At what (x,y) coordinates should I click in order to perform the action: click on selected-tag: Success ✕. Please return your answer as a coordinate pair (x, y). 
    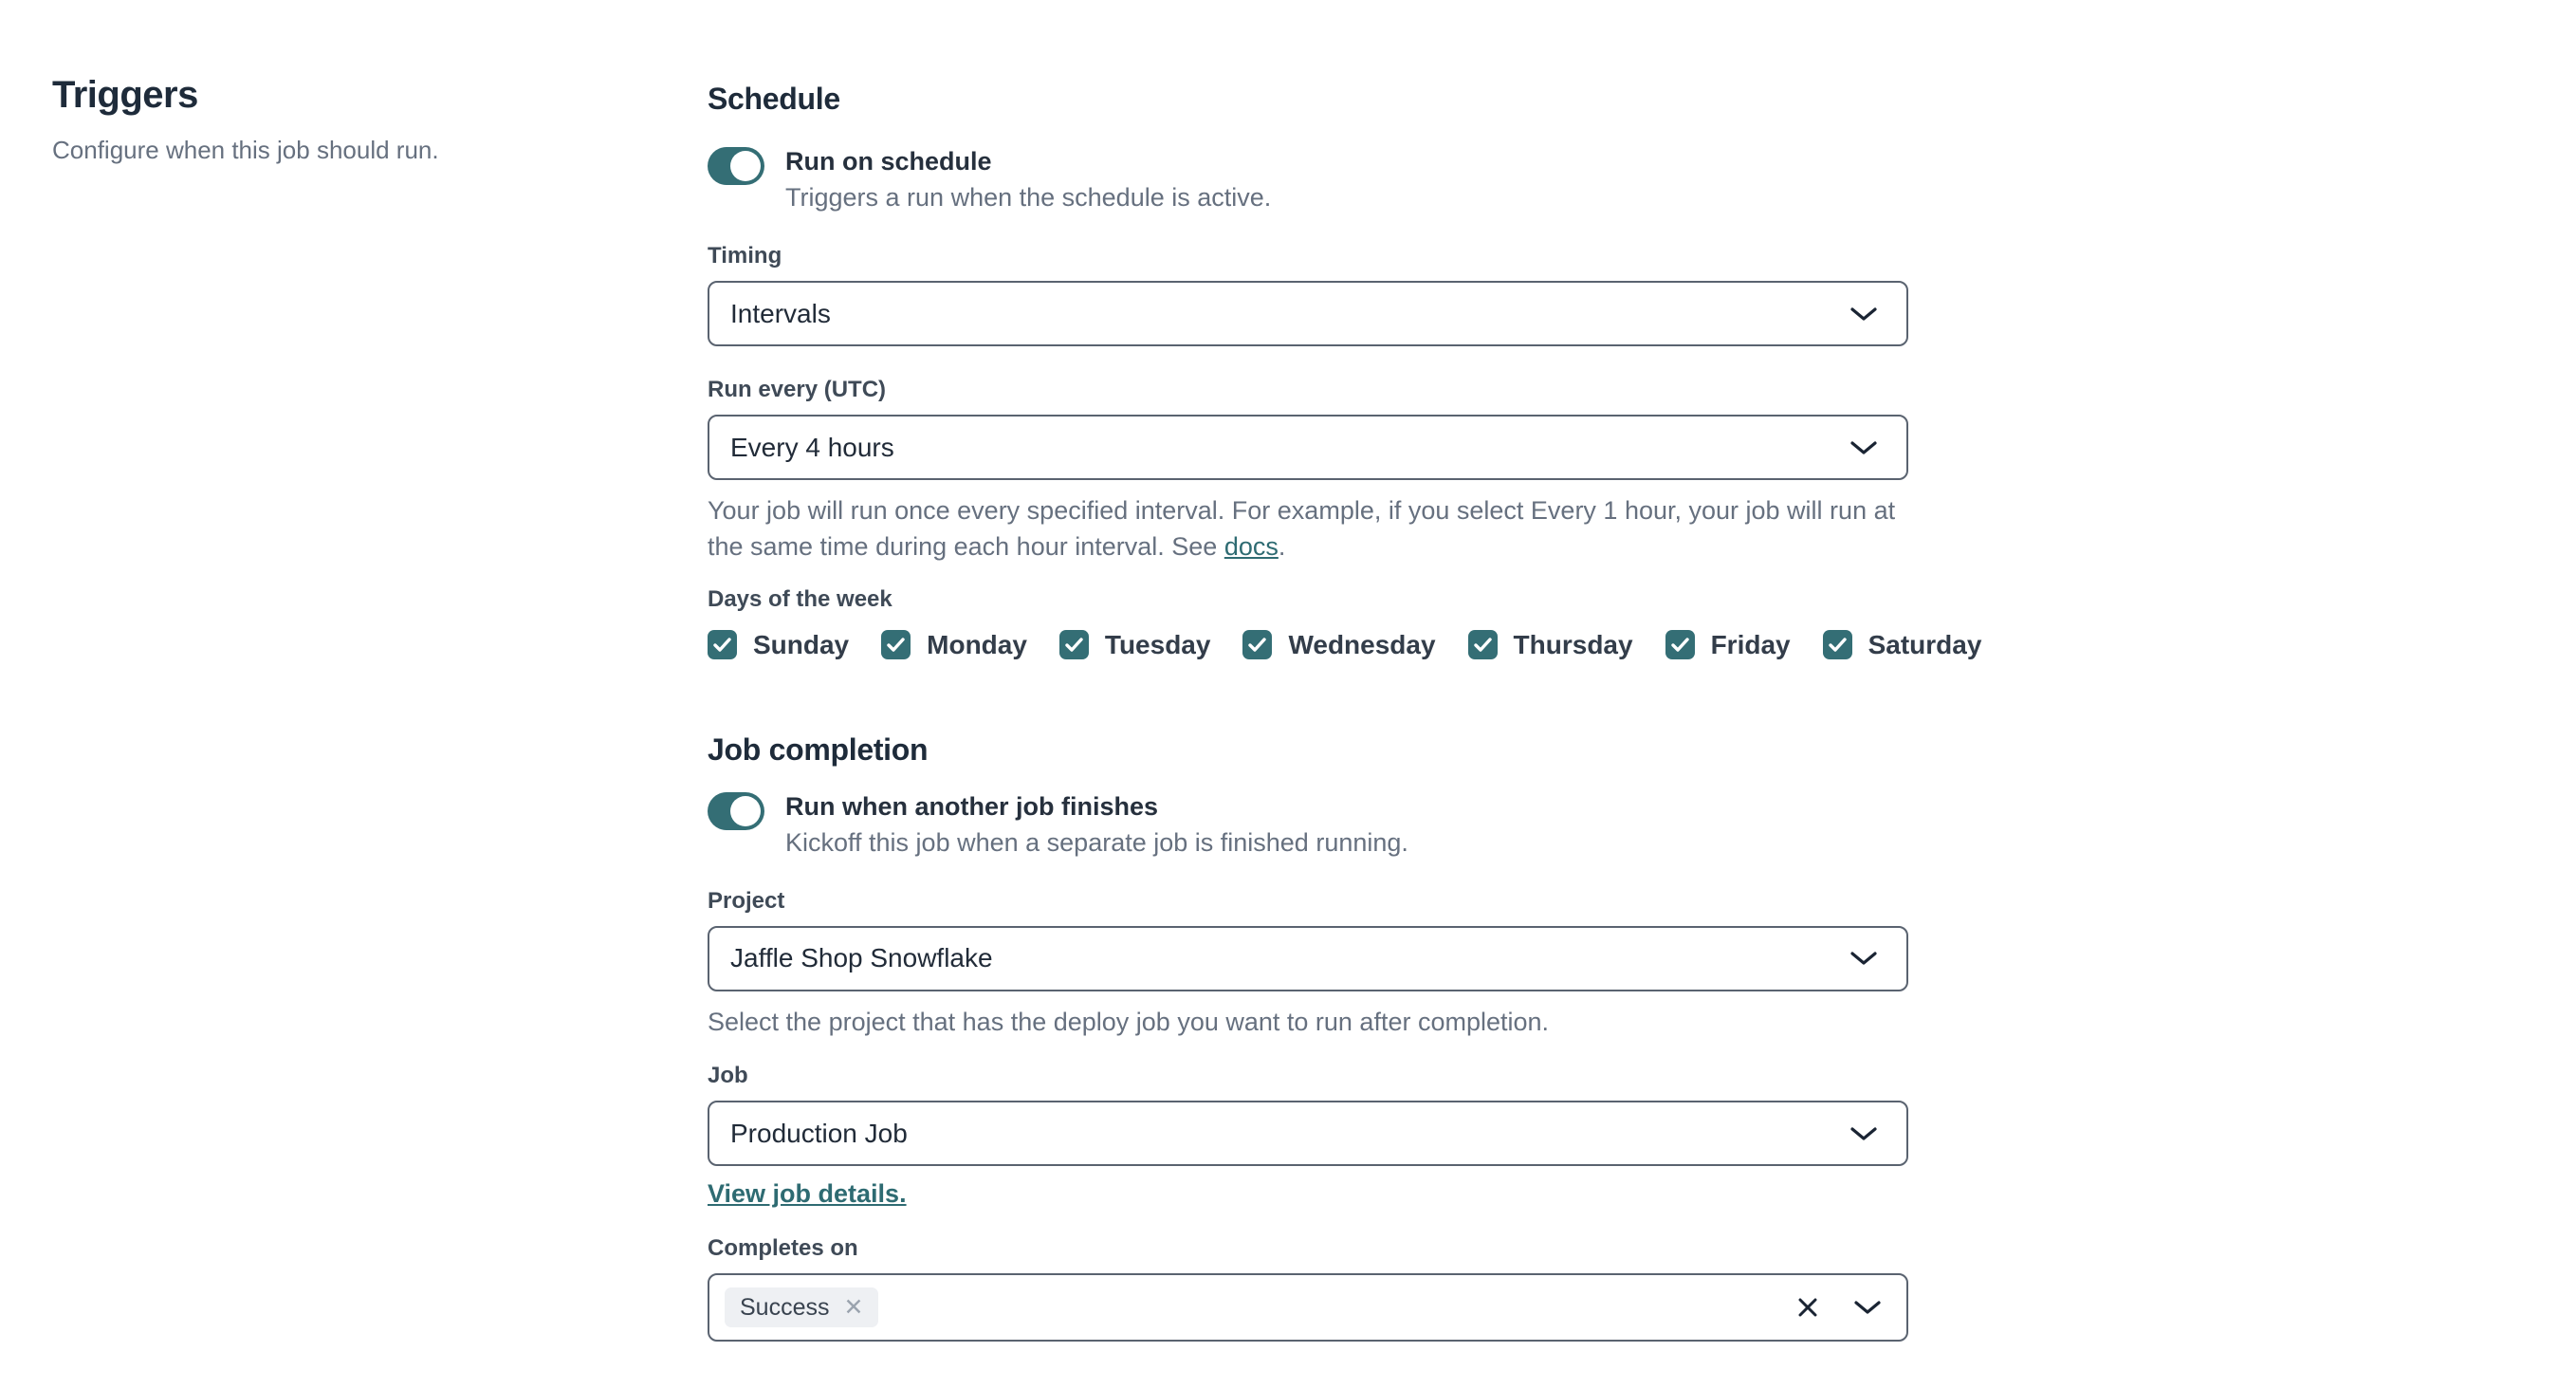
    Looking at the image, I should click on (802, 1307).